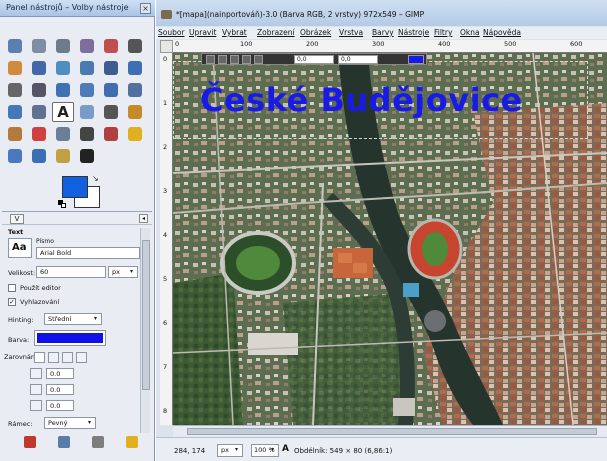 The height and width of the screenshot is (461, 607). I want to click on blur-icon, so click(39, 156).